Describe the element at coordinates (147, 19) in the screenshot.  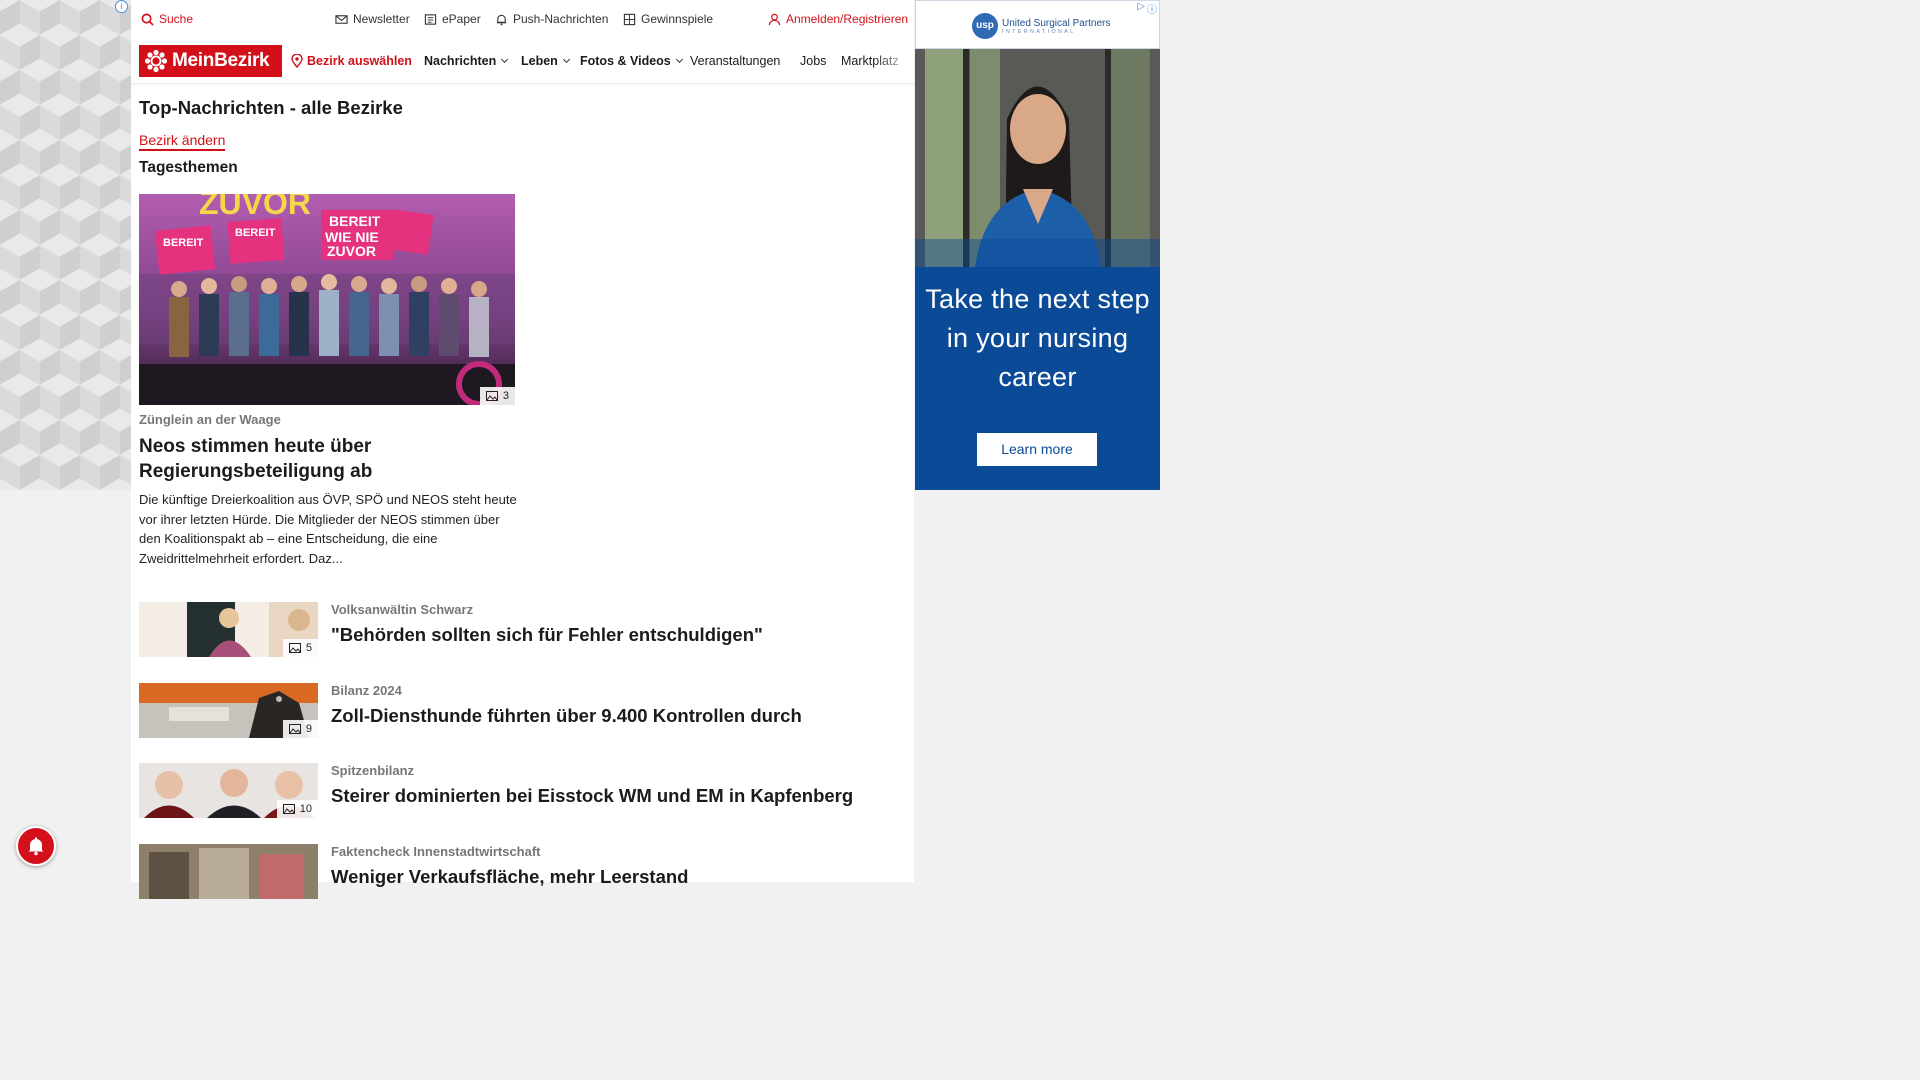
I see `search-icon` at that location.